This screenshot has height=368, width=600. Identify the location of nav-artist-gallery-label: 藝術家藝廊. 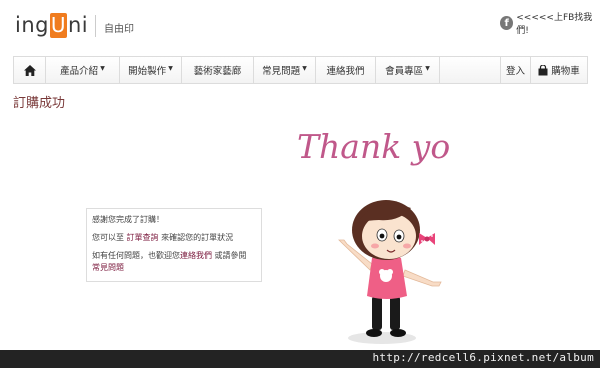
(217, 71).